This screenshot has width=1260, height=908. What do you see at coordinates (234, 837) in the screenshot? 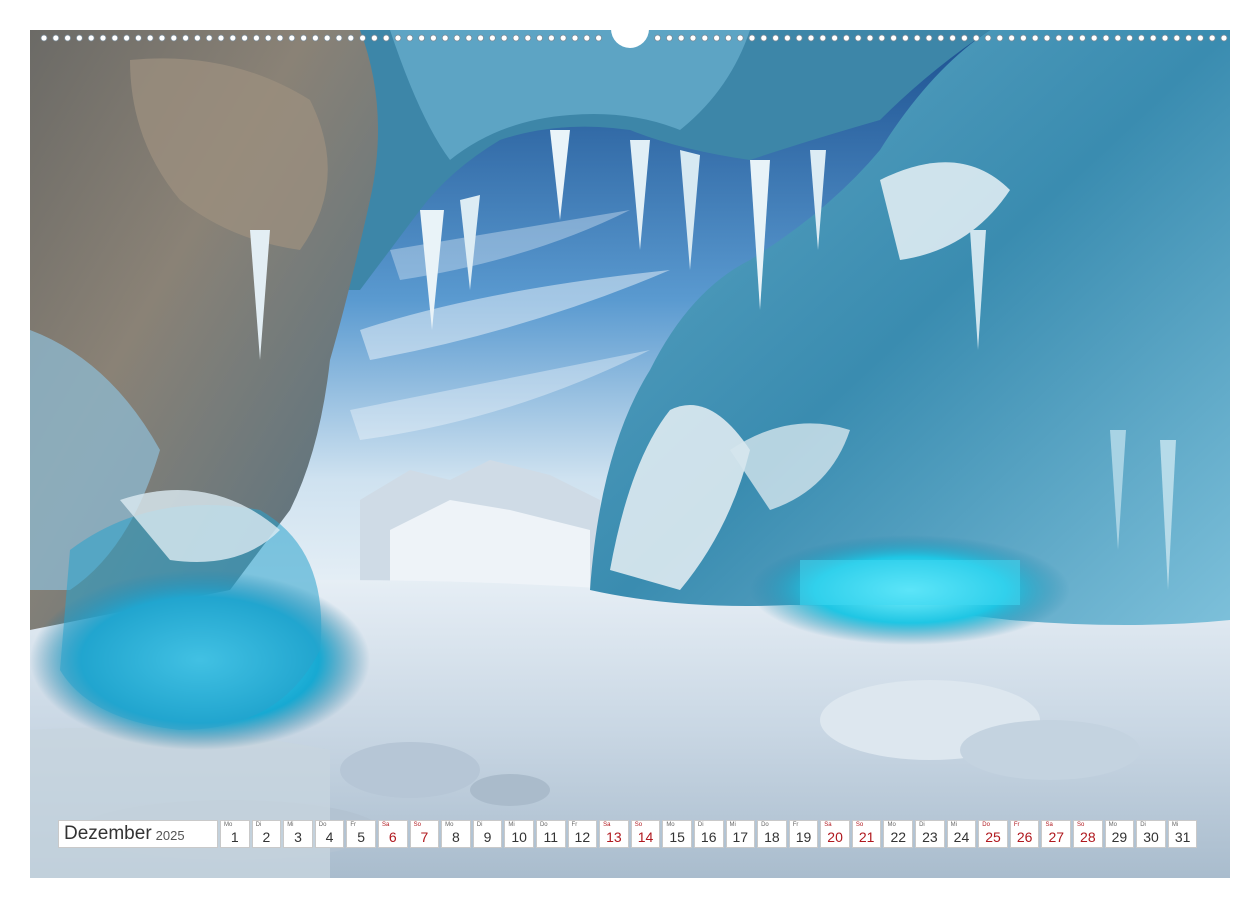
I see `day-number: 1` at bounding box center [234, 837].